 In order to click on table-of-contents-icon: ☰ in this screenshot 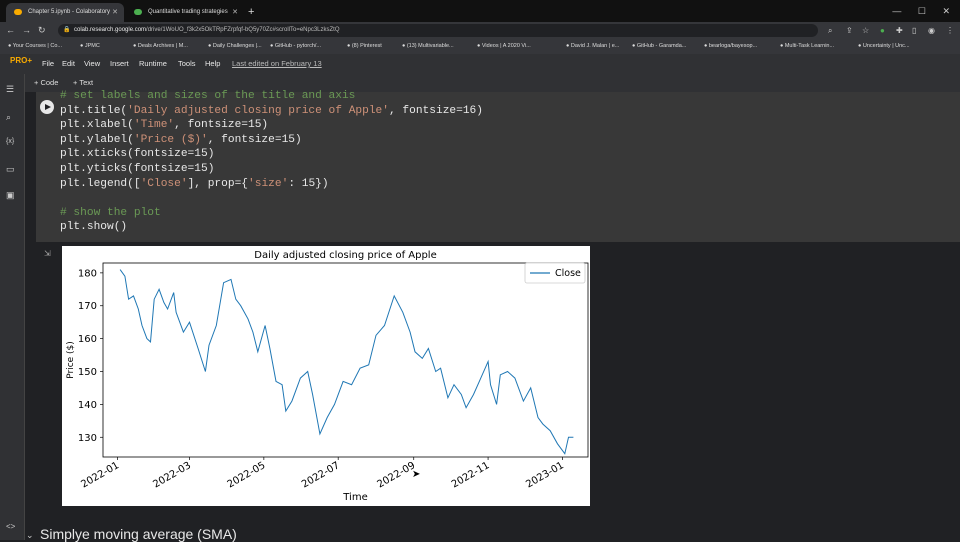, I will do `click(10, 89)`.